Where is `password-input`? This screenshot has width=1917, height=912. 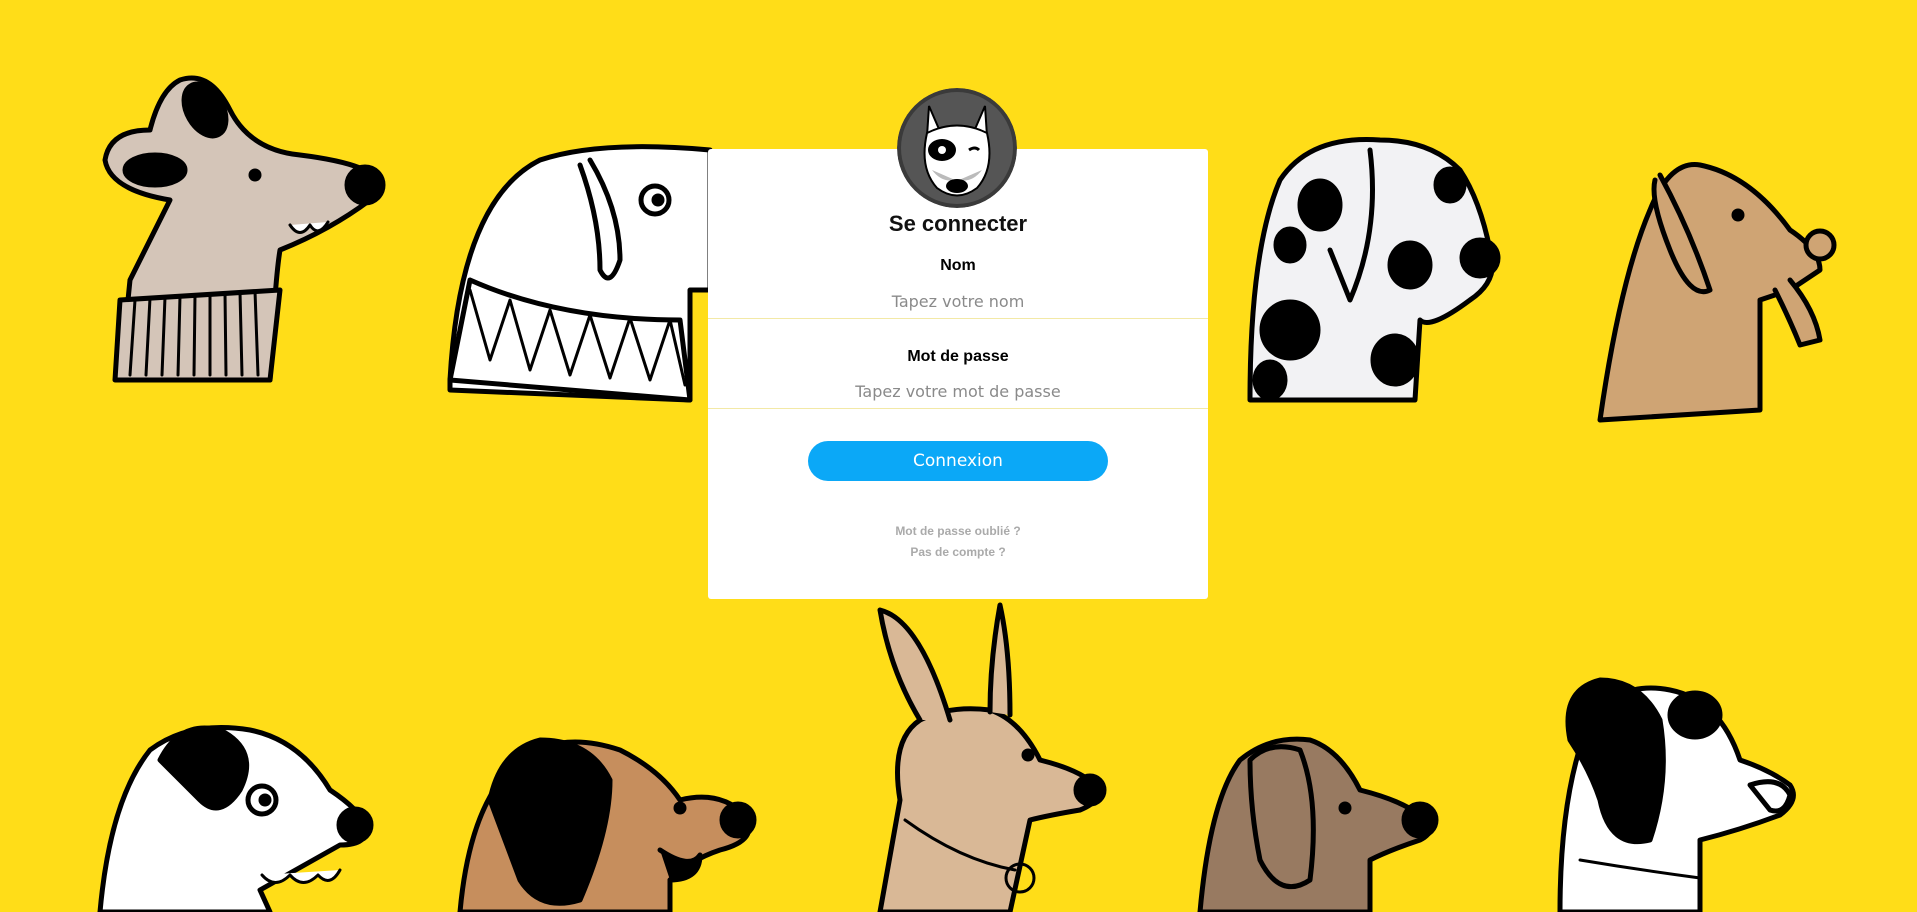
password-input is located at coordinates (958, 392).